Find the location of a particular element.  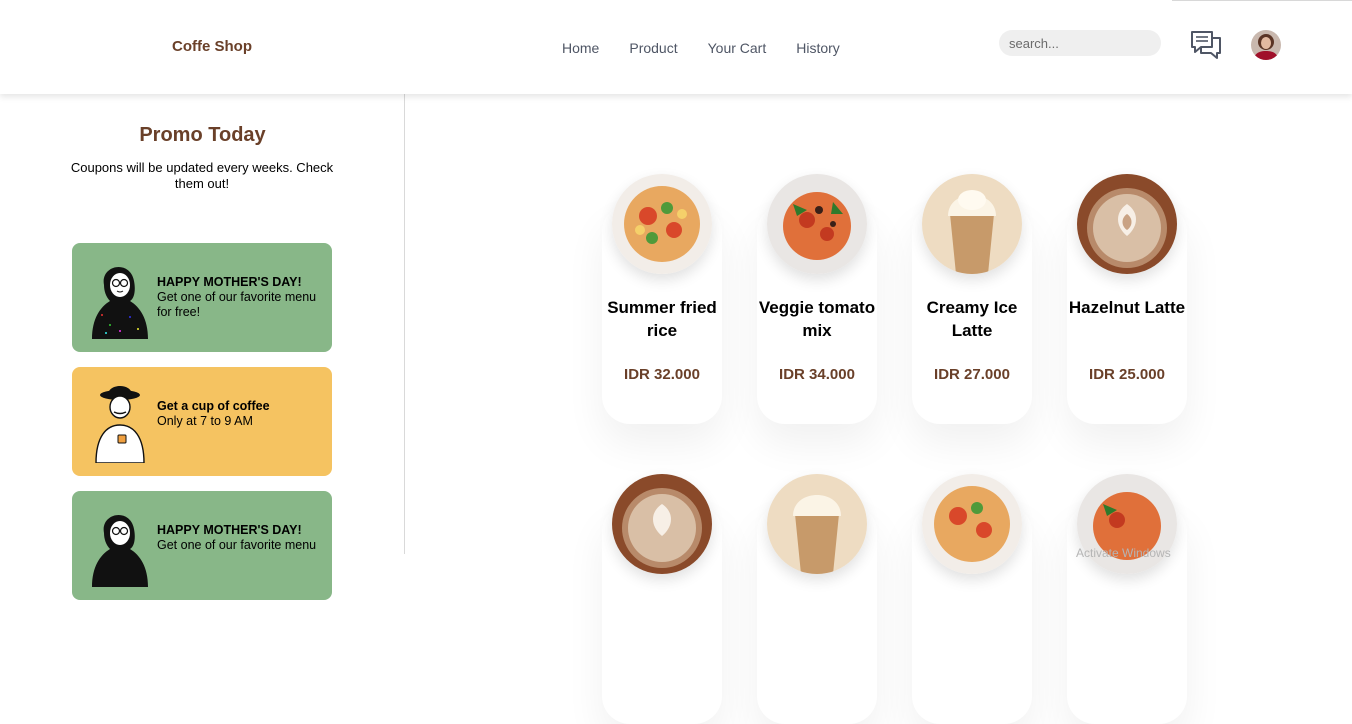

nav-product: Product is located at coordinates (653, 48).